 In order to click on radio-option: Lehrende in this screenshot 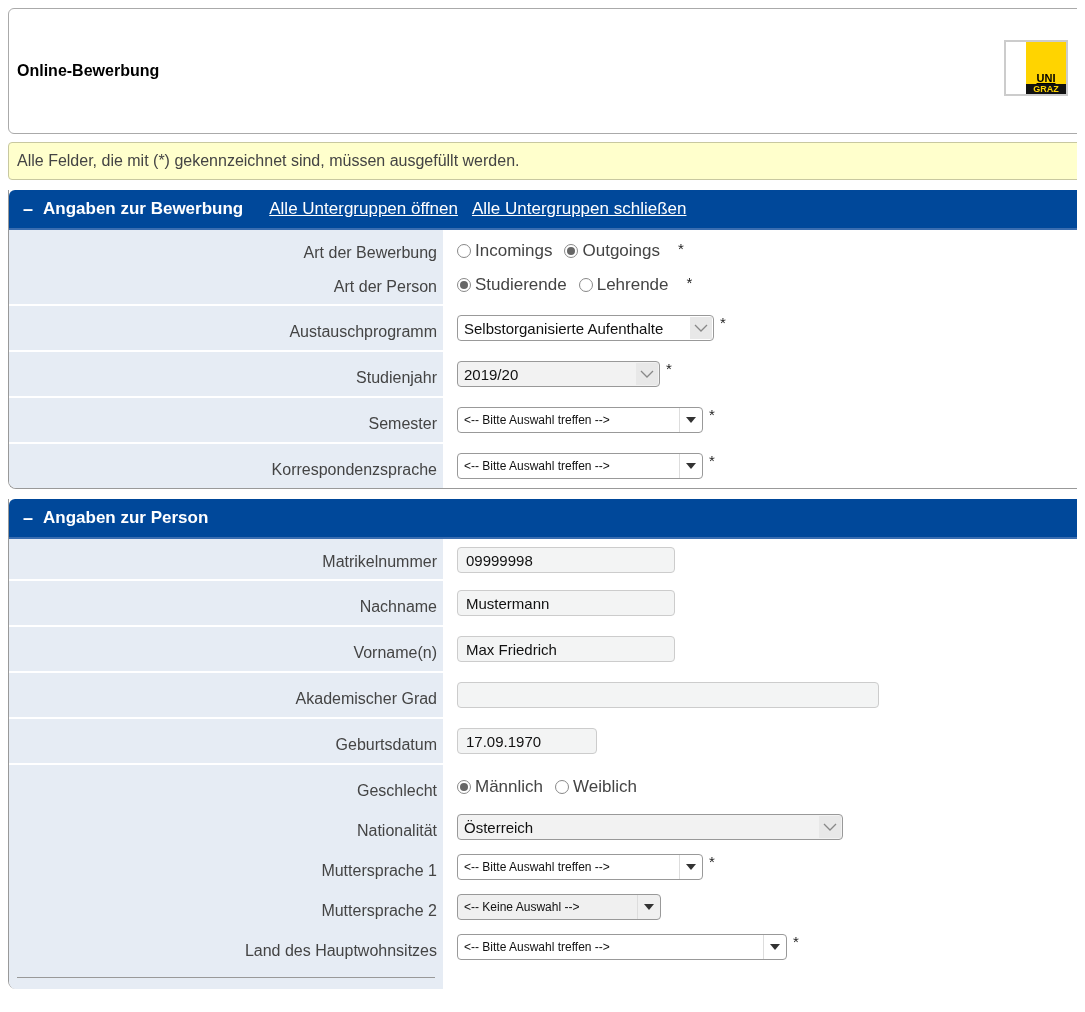, I will do `click(623, 285)`.